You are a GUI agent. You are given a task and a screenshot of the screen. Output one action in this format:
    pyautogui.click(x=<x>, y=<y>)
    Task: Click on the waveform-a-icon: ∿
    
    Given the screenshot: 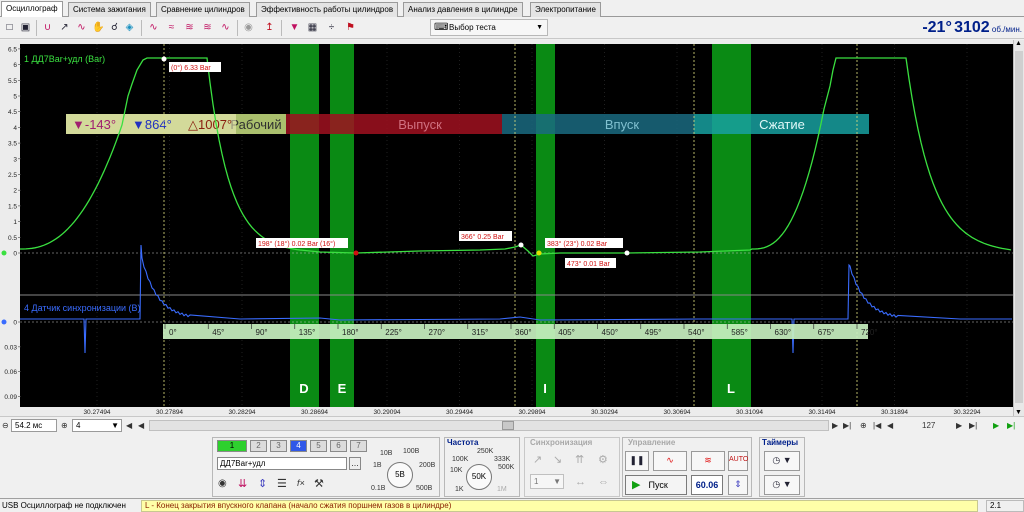 What is the action you would take?
    pyautogui.click(x=81, y=27)
    